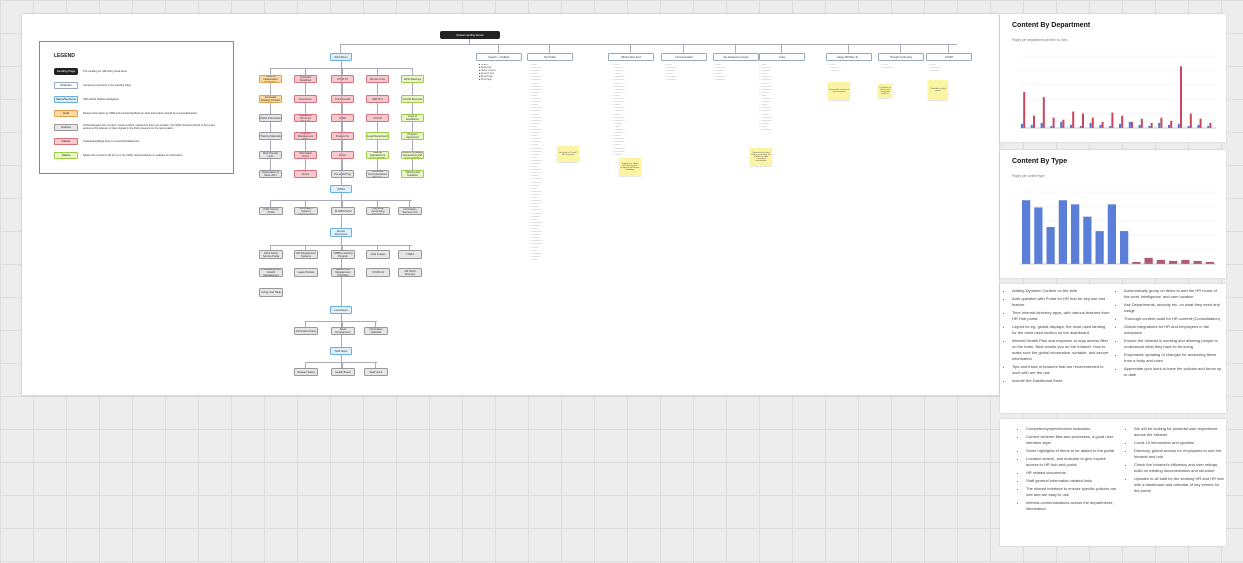  Describe the element at coordinates (306, 254) in the screenshot. I see `hr-node: HR Management Systems` at that location.